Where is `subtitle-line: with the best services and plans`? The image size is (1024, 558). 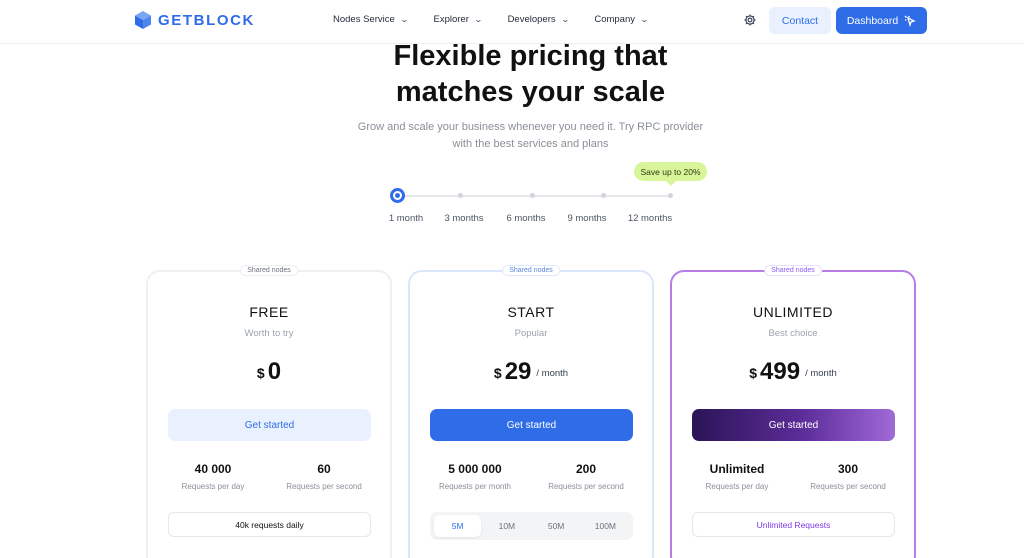
subtitle-line: with the best services and plans is located at coordinates (530, 144).